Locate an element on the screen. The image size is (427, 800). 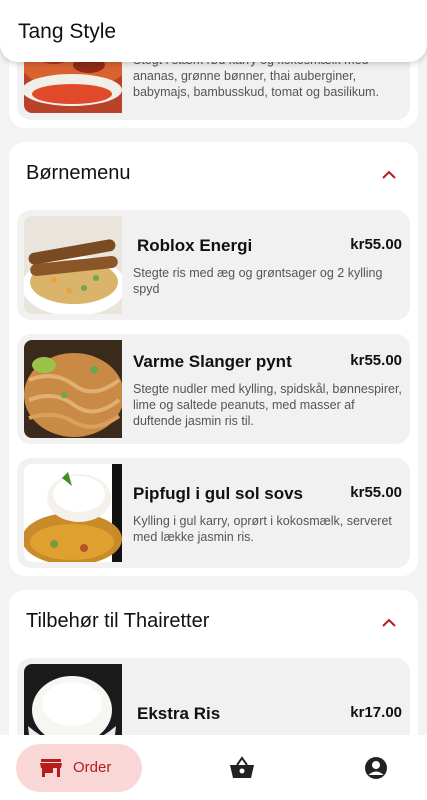
item-price: kr17.00 is located at coordinates (376, 712).